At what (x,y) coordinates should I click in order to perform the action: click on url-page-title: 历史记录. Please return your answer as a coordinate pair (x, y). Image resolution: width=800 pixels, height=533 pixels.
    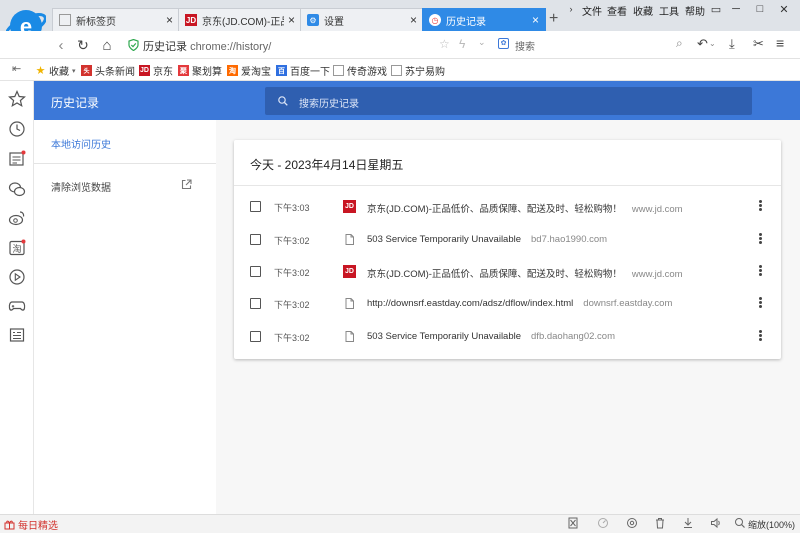
    Looking at the image, I should click on (165, 47).